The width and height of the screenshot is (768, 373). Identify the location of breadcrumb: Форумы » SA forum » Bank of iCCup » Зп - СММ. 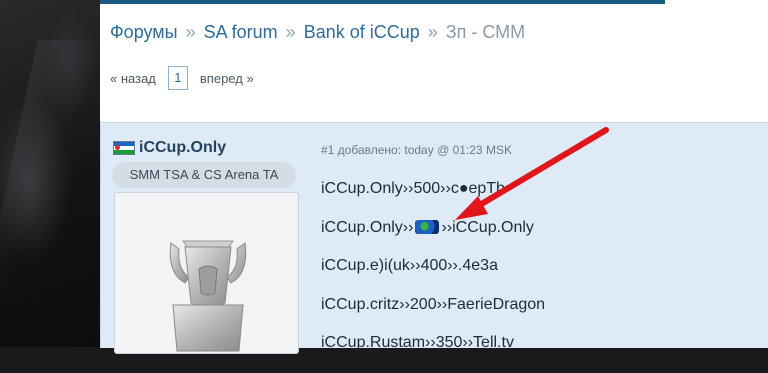
(317, 32).